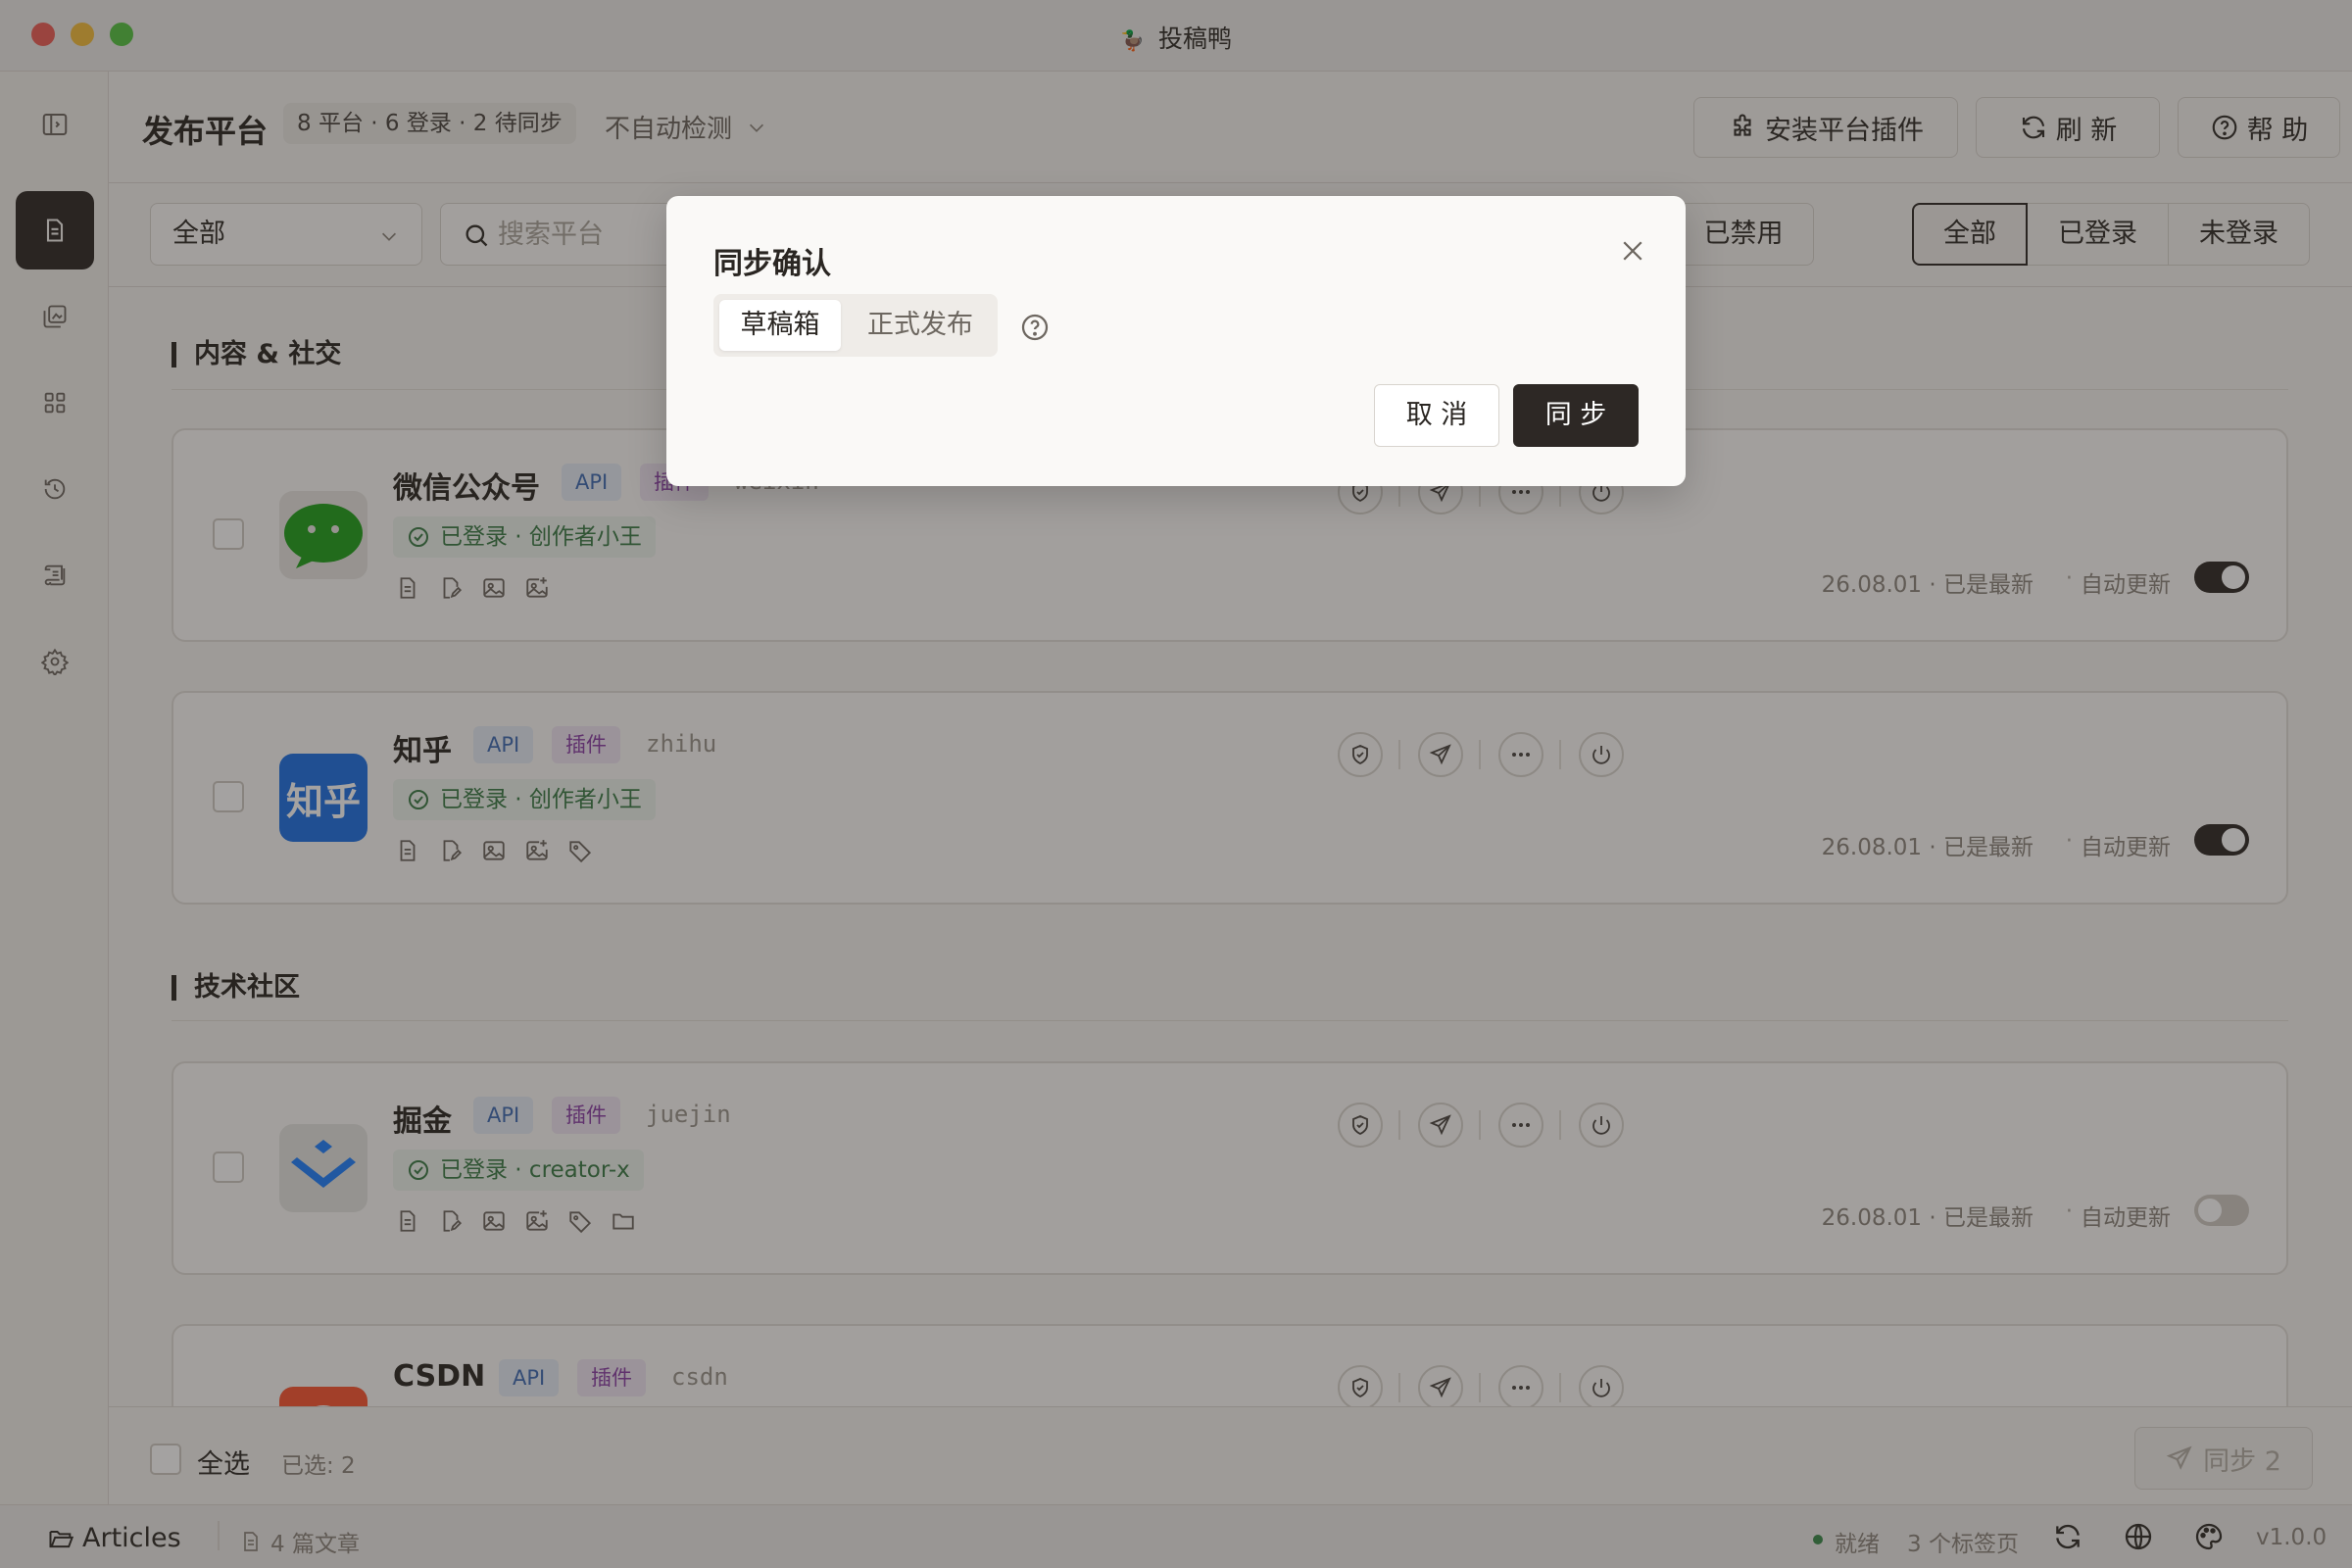  I want to click on cancel-button: 取 消, so click(1436, 415).